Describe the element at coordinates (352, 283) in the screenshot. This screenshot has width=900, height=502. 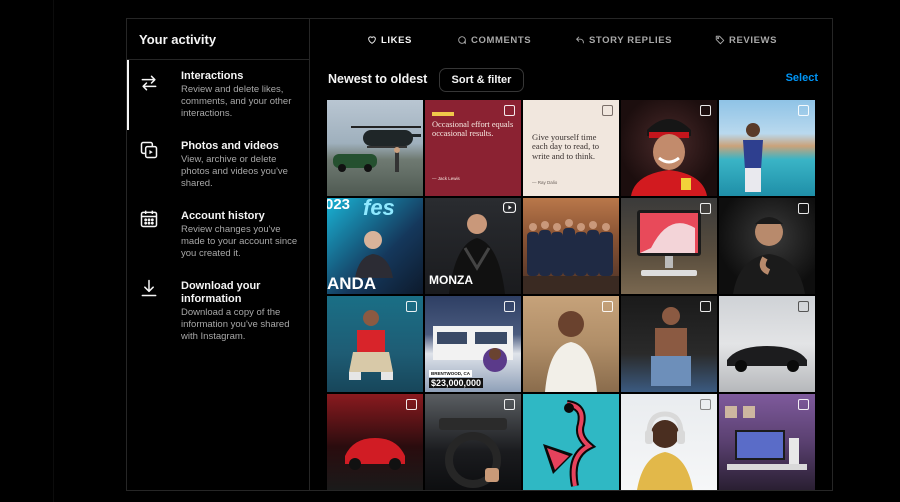
I see `event-text: ANDA` at that location.